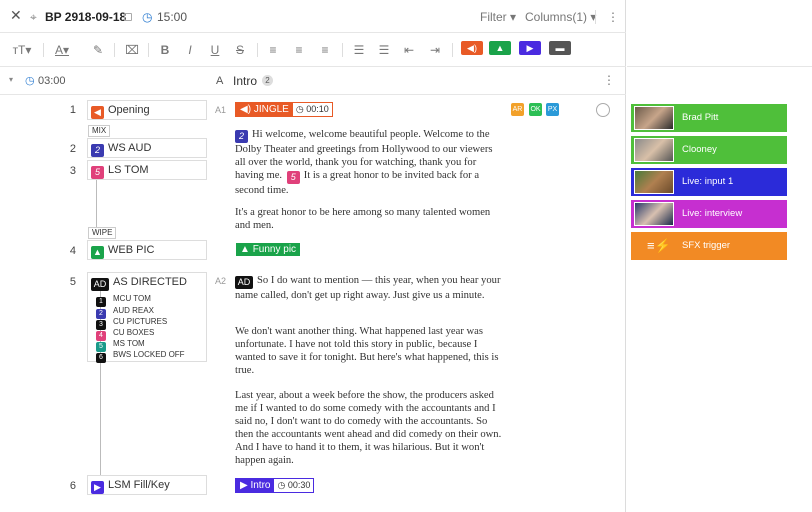  What do you see at coordinates (140, 356) in the screenshot?
I see `sub-shot: 6 BWS LOCKED OFF` at bounding box center [140, 356].